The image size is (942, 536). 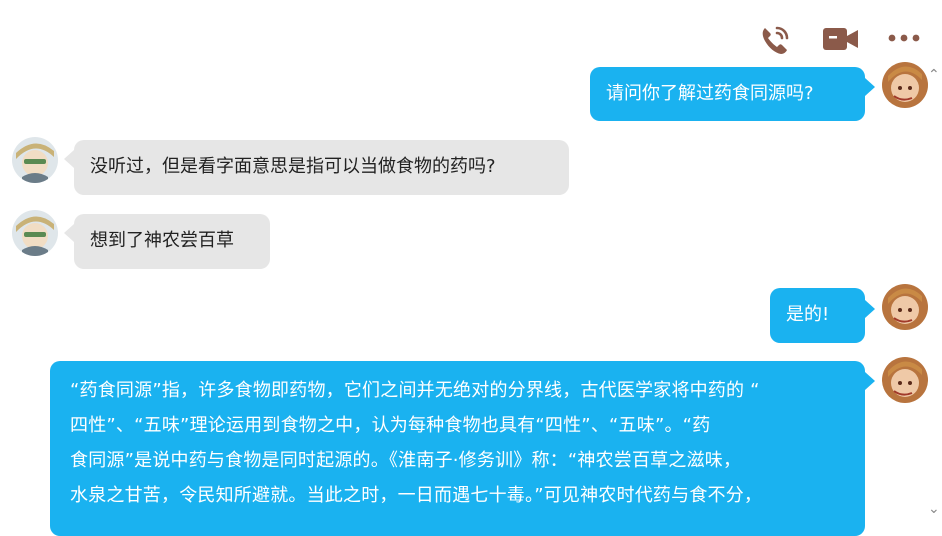 What do you see at coordinates (471, 31) in the screenshot?
I see `chat-header` at bounding box center [471, 31].